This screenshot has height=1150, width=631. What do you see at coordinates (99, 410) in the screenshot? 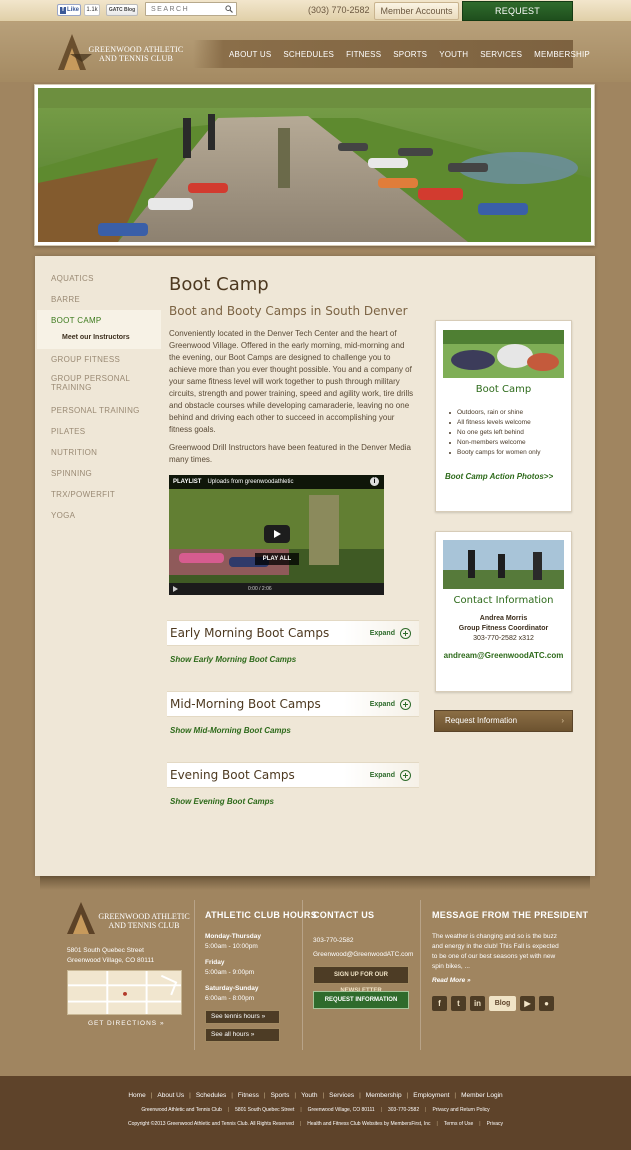
I see `subnav-personal-training: PERSONAL TRAINING` at bounding box center [99, 410].